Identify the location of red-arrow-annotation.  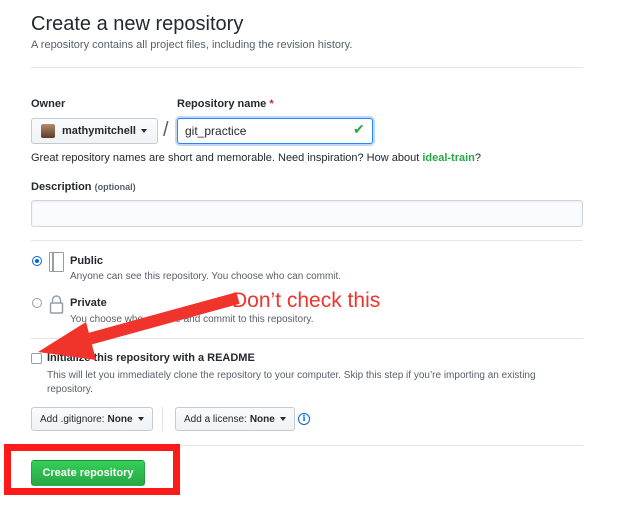
(139, 326).